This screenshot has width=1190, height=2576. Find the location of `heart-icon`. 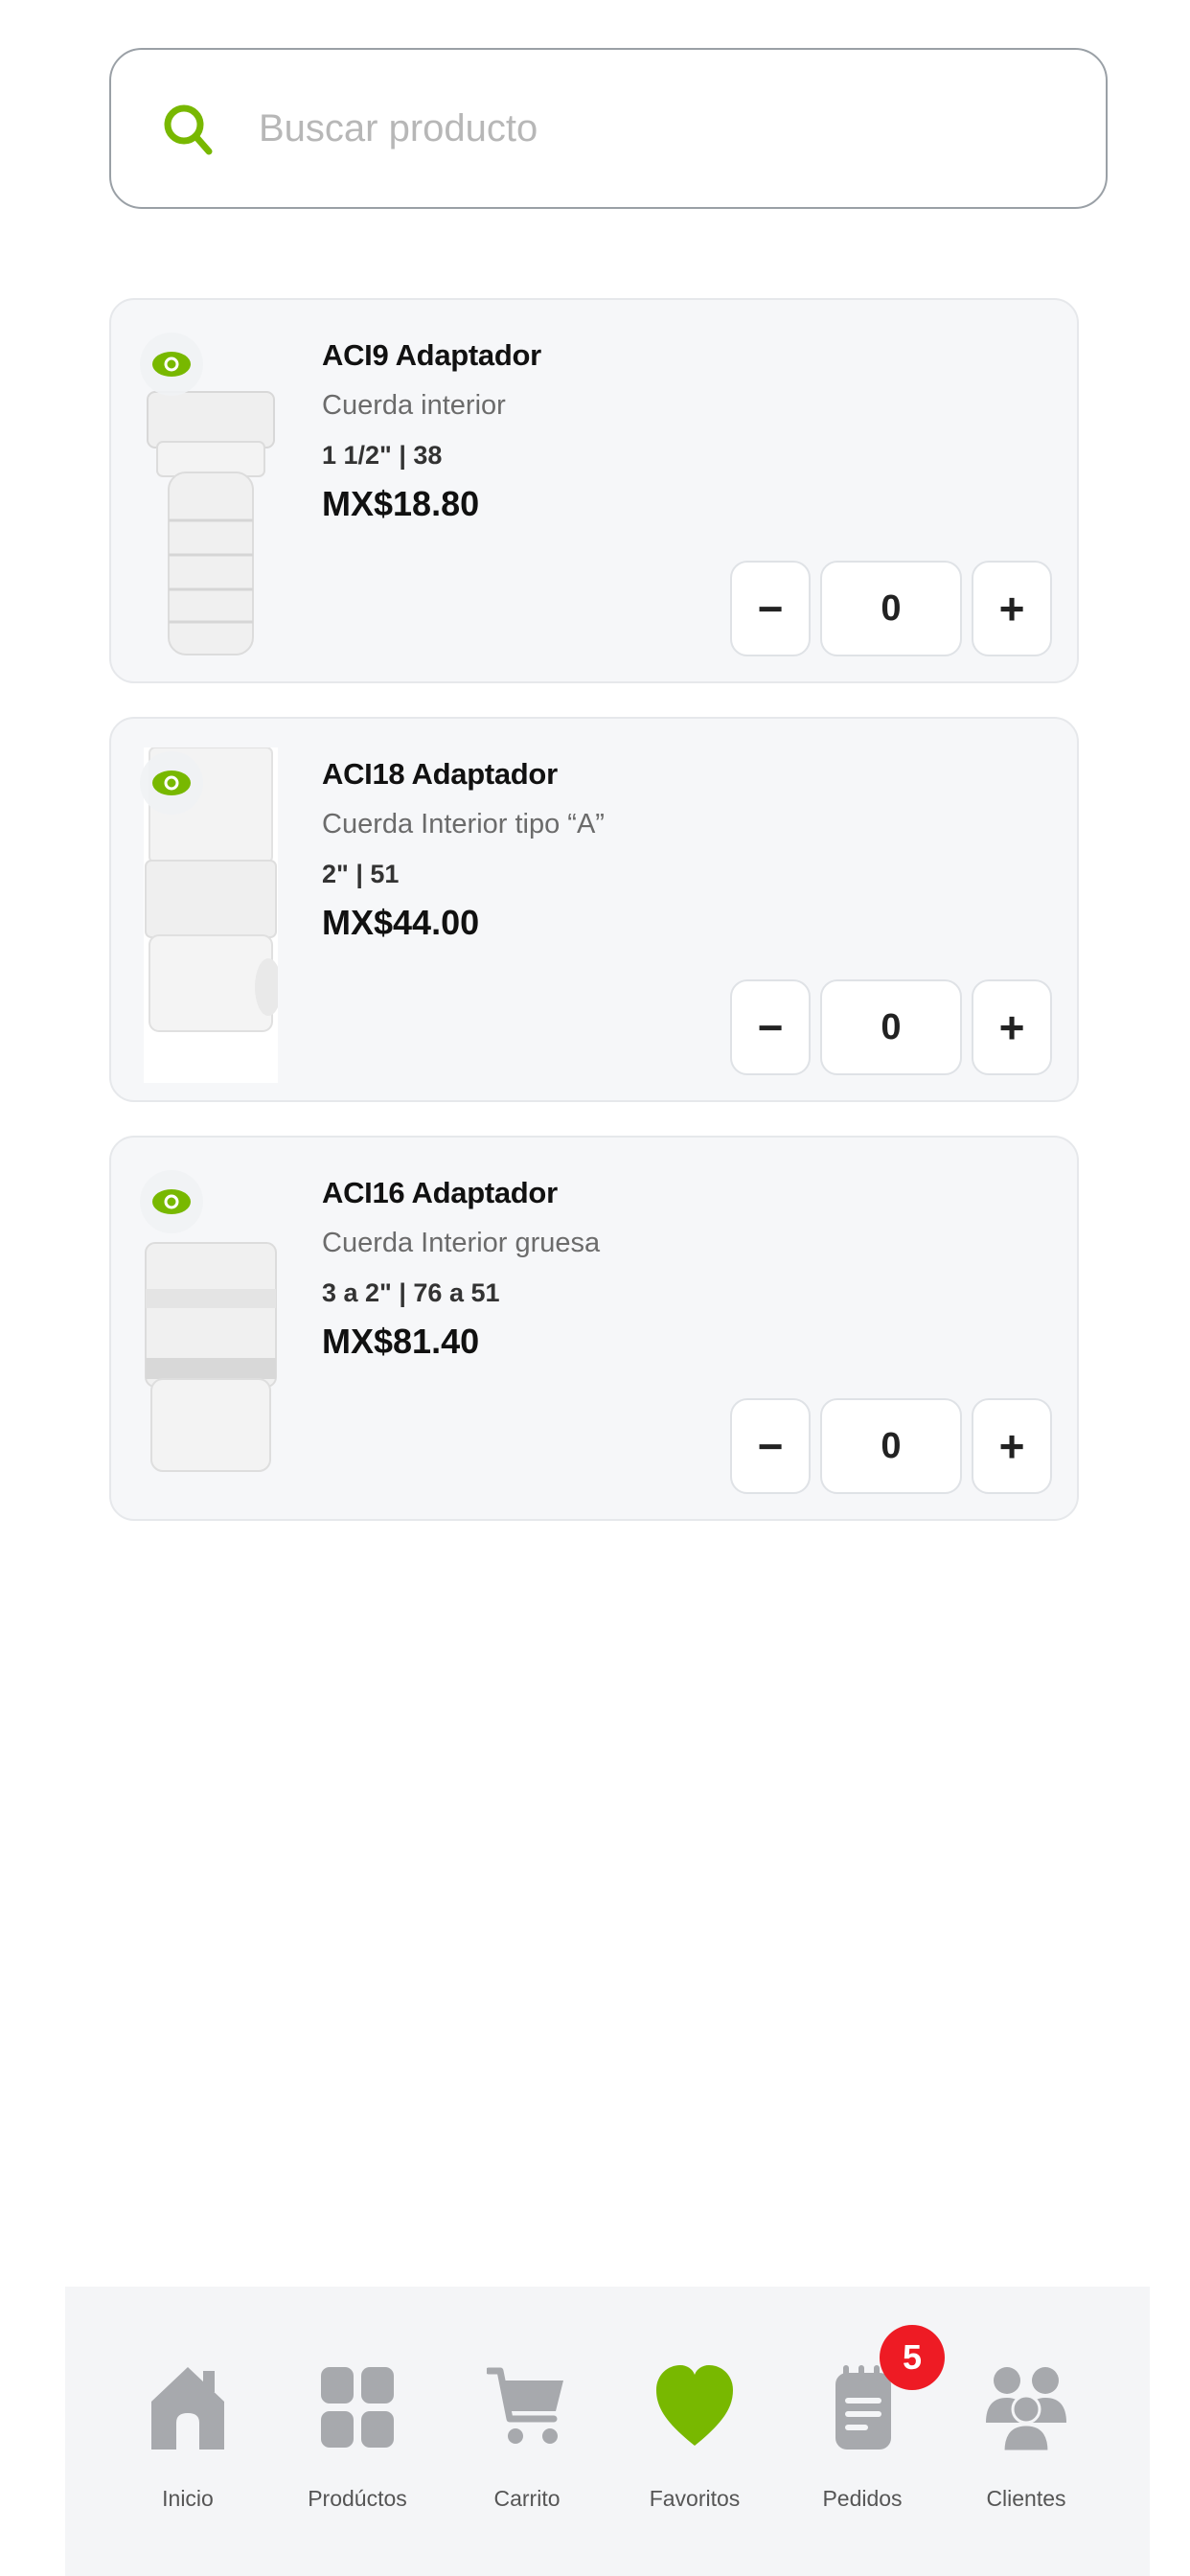

heart-icon is located at coordinates (695, 2405).